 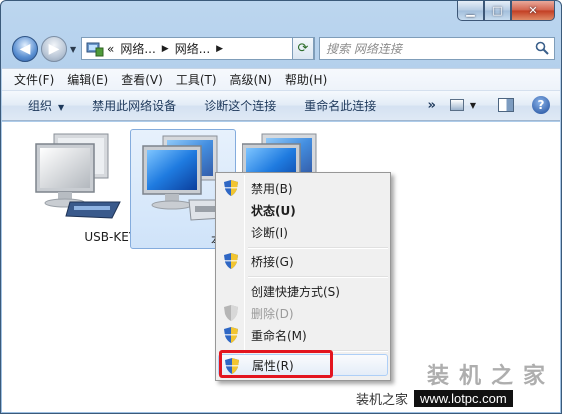 I want to click on maximize-button: □, so click(x=497, y=11).